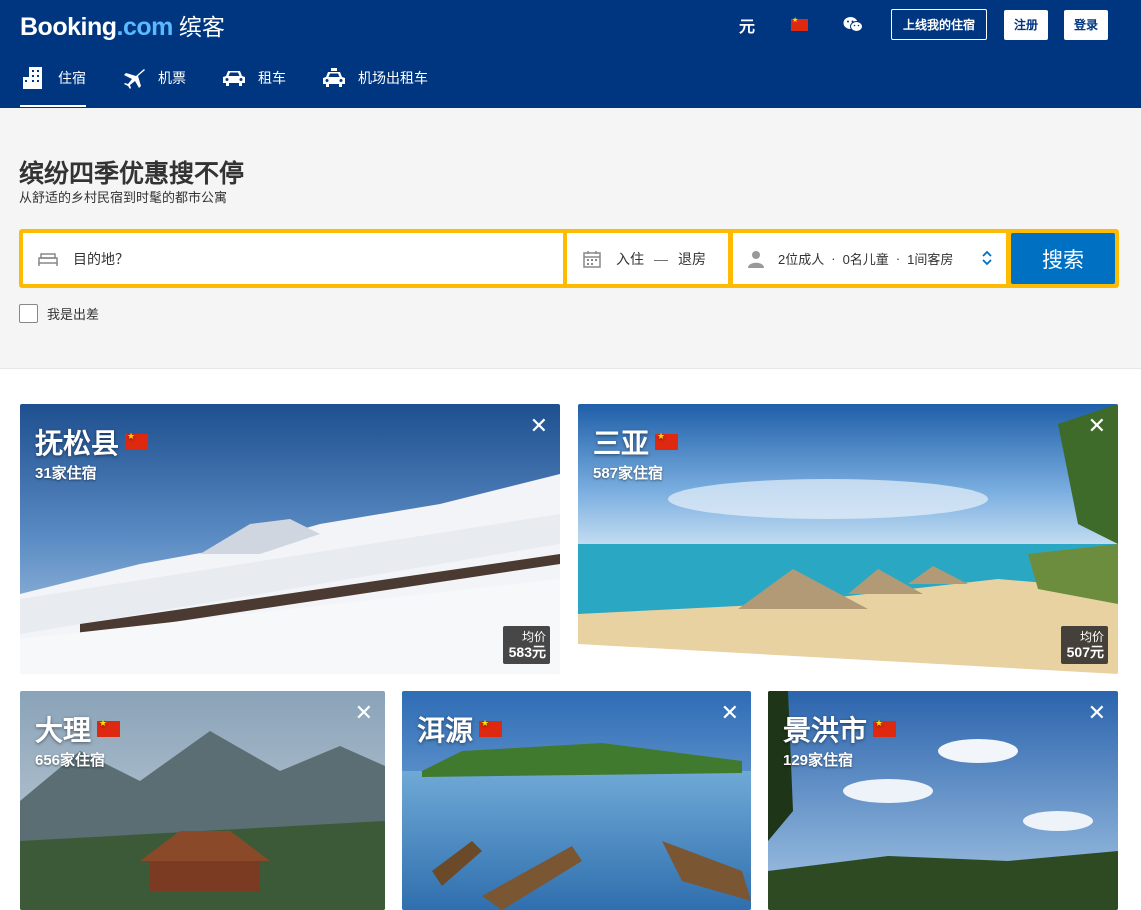 This screenshot has width=1141, height=910. Describe the element at coordinates (290, 539) in the screenshot. I see `destination-card: 抚松县 31家住宿 ✕ 均价 583元` at that location.